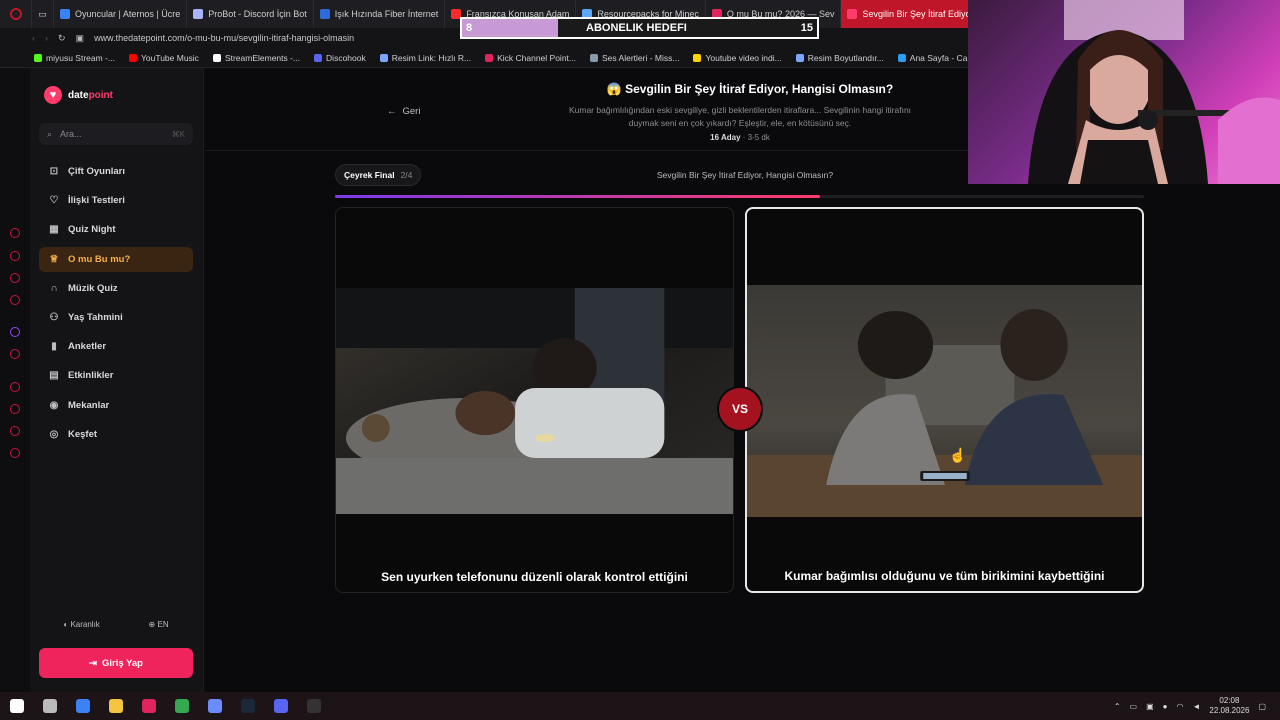 The width and height of the screenshot is (1280, 720). Describe the element at coordinates (91, 376) in the screenshot. I see `sidebar-item-label: Etkinlikler` at that location.